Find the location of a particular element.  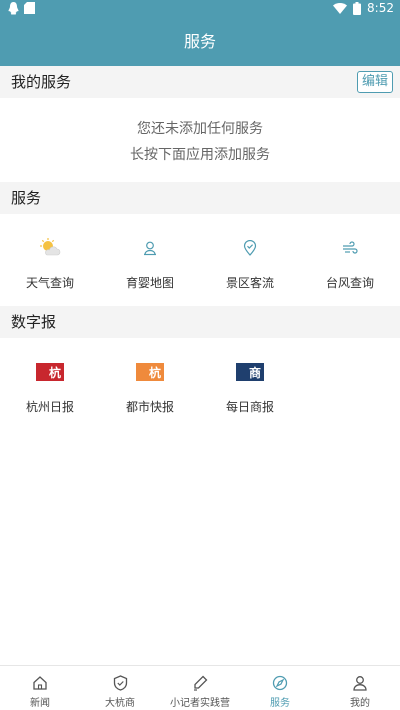

paper-hangzhou-daily: 杭 杭州日报 is located at coordinates (50, 386).